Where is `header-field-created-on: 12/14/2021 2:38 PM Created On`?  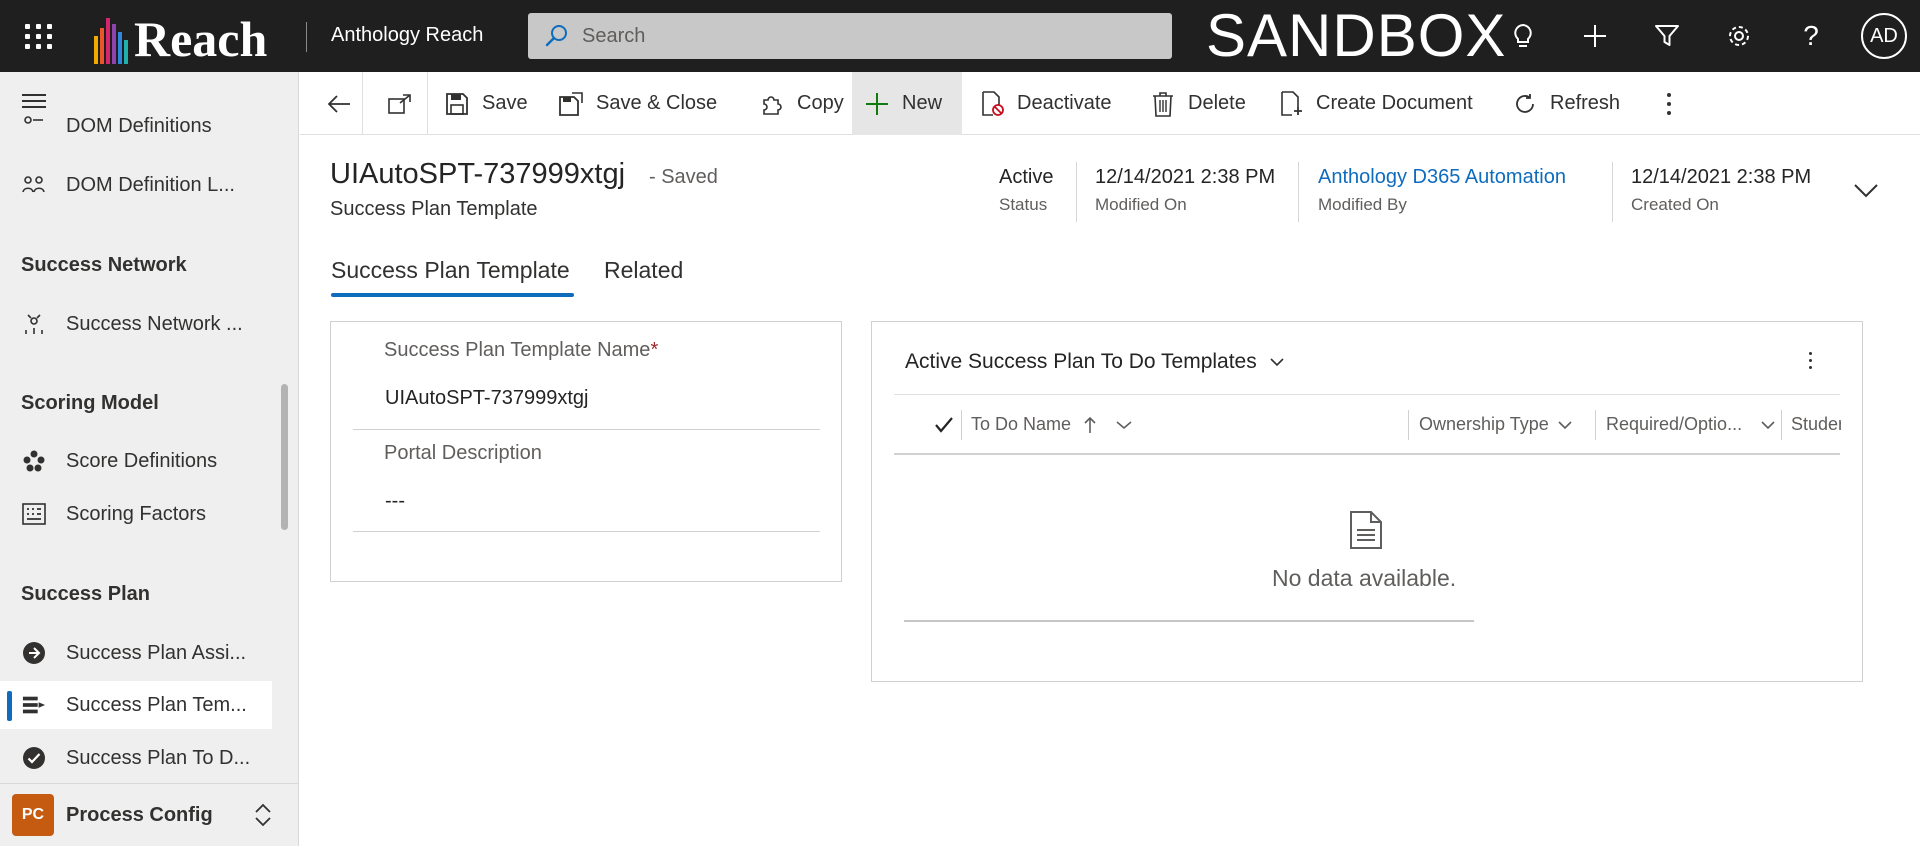 header-field-created-on: 12/14/2021 2:38 PM Created On is located at coordinates (1721, 190).